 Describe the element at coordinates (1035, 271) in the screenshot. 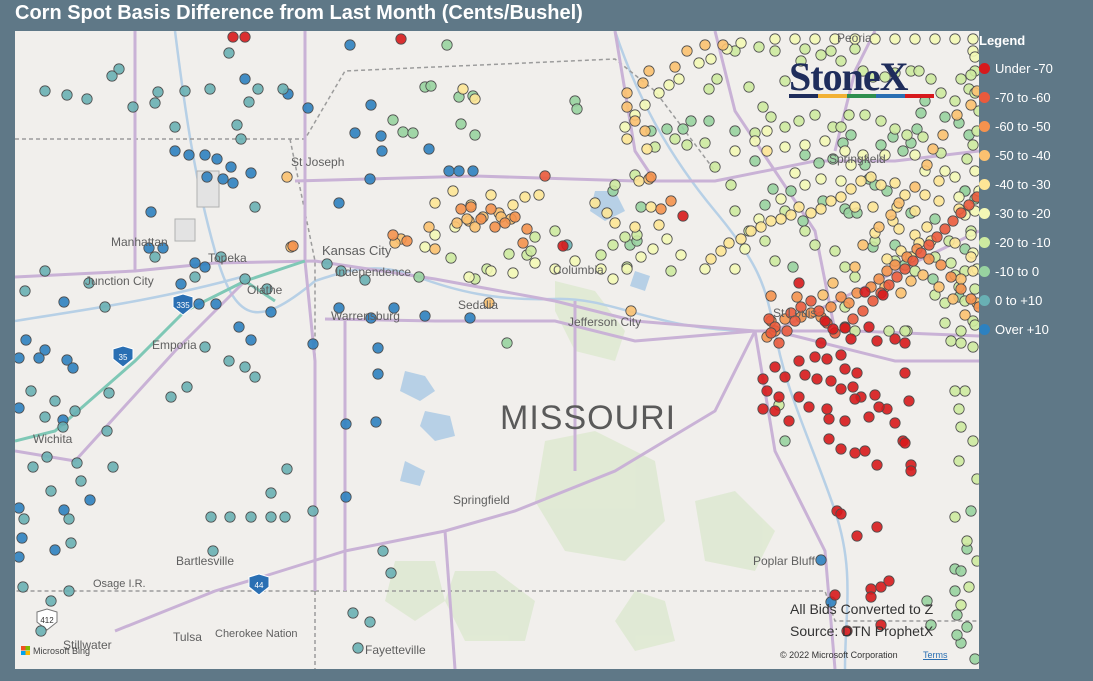

I see `legend-item: -10 to 0` at that location.